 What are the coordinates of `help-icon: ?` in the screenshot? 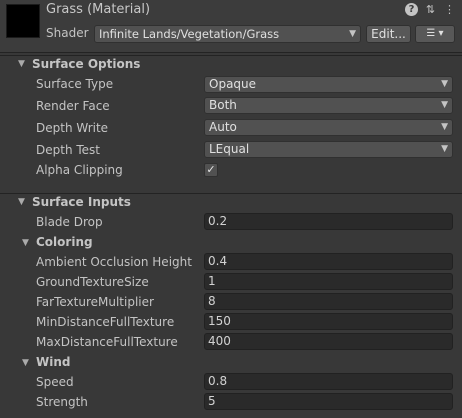 It's located at (411, 9).